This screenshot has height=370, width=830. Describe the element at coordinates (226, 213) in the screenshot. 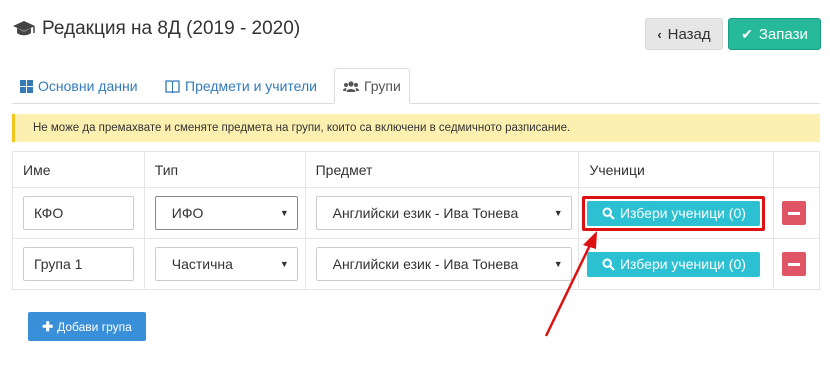

I see `group-type-select: ИФО ▼` at that location.